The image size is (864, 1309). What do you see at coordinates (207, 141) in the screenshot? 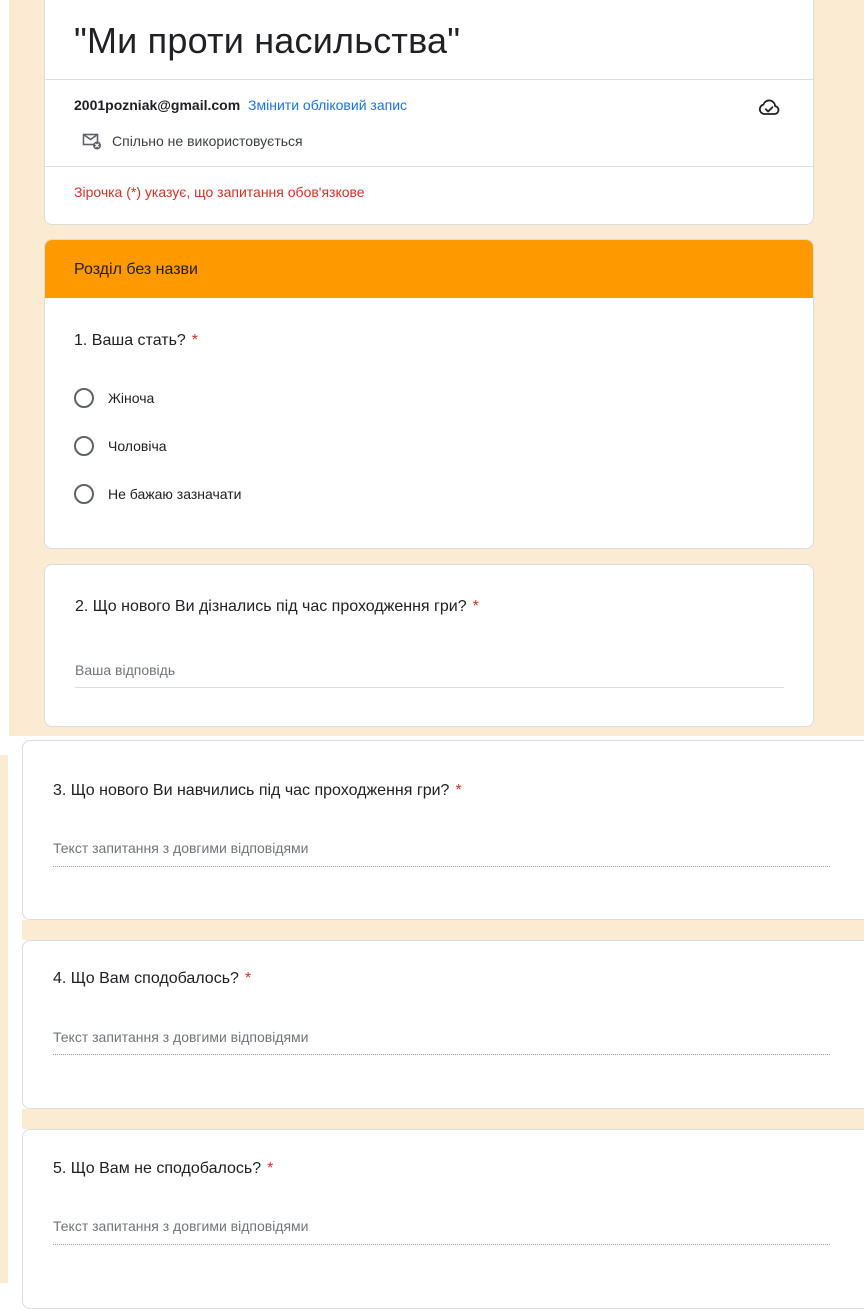
I see `not-shared-label: Спільно не використовується` at bounding box center [207, 141].